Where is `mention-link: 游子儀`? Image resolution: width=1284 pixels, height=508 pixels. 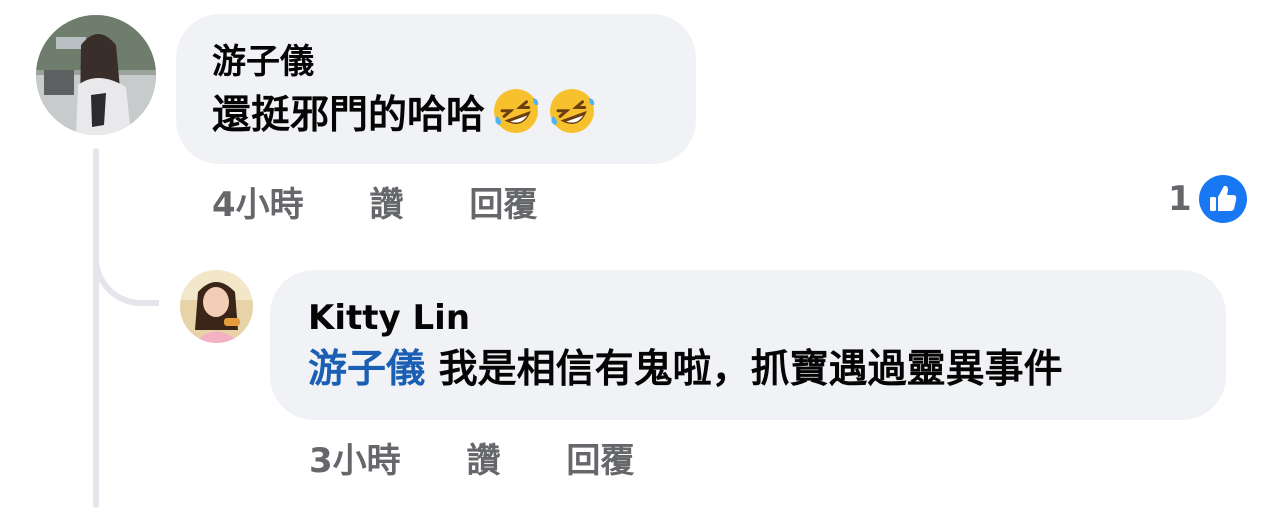 mention-link: 游子儀 is located at coordinates (366, 369).